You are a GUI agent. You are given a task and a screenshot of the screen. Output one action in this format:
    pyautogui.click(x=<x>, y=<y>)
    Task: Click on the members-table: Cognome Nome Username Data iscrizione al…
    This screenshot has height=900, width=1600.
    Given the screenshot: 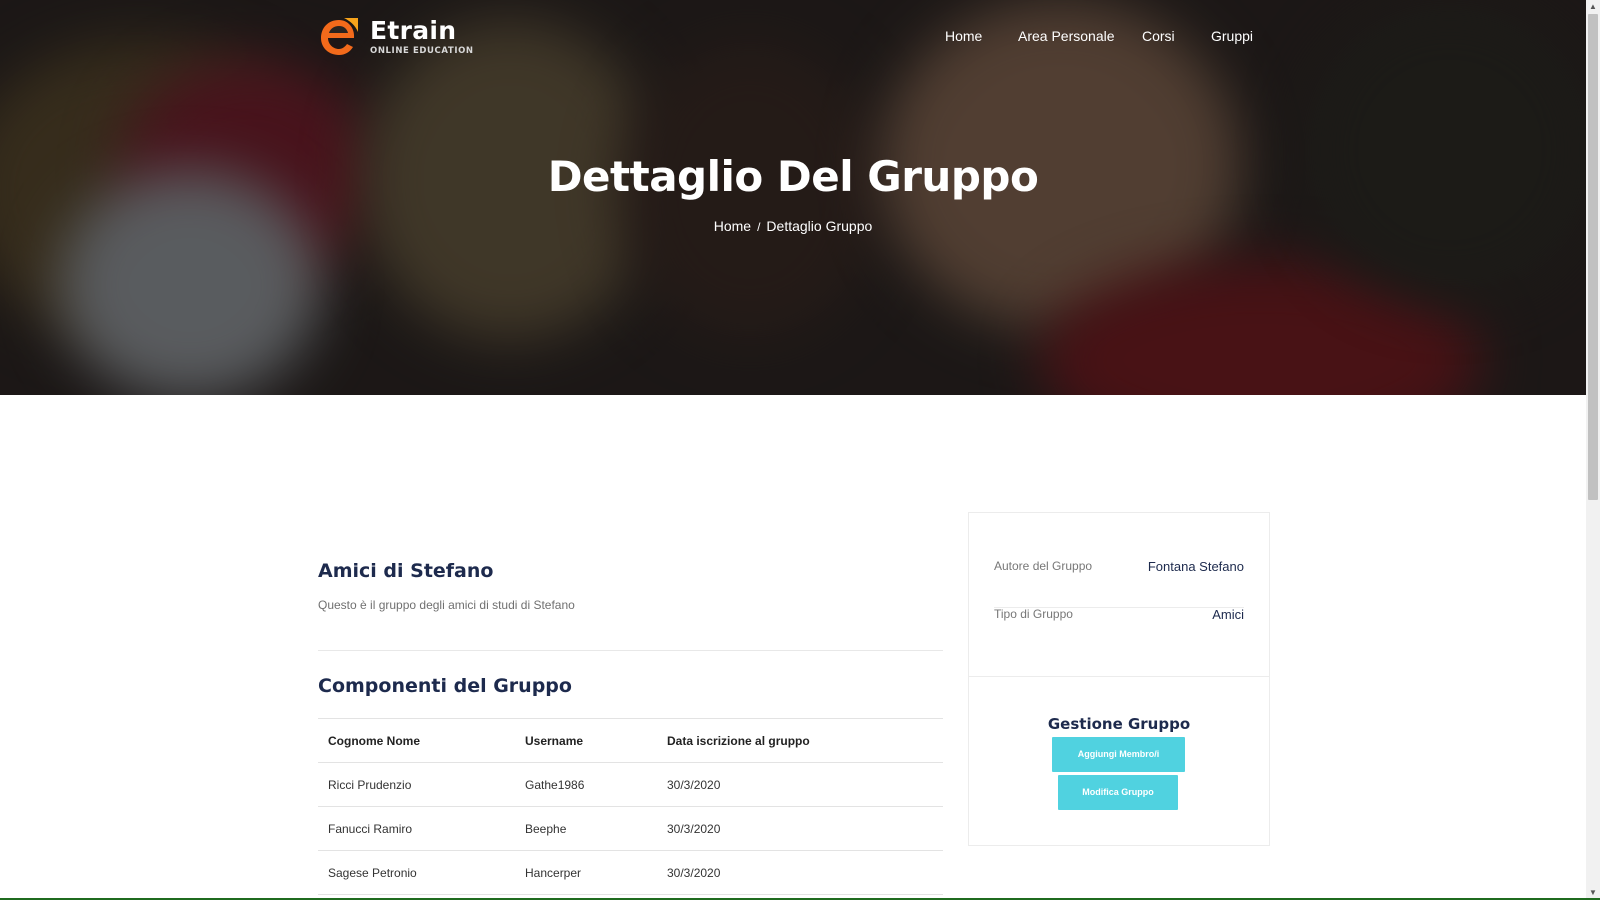 What is the action you would take?
    pyautogui.click(x=630, y=806)
    